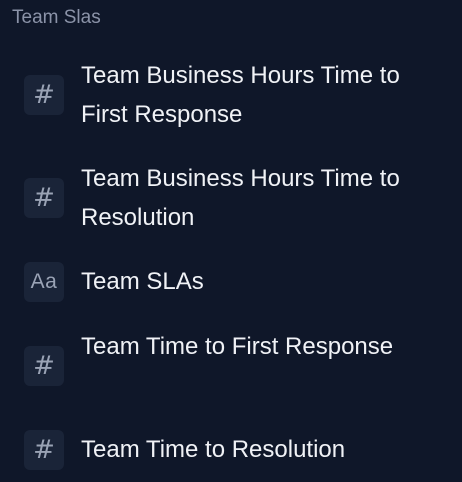 This screenshot has height=482, width=462. Describe the element at coordinates (240, 198) in the screenshot. I see `field-item-label: Team Business Hours Time to Resolution` at that location.